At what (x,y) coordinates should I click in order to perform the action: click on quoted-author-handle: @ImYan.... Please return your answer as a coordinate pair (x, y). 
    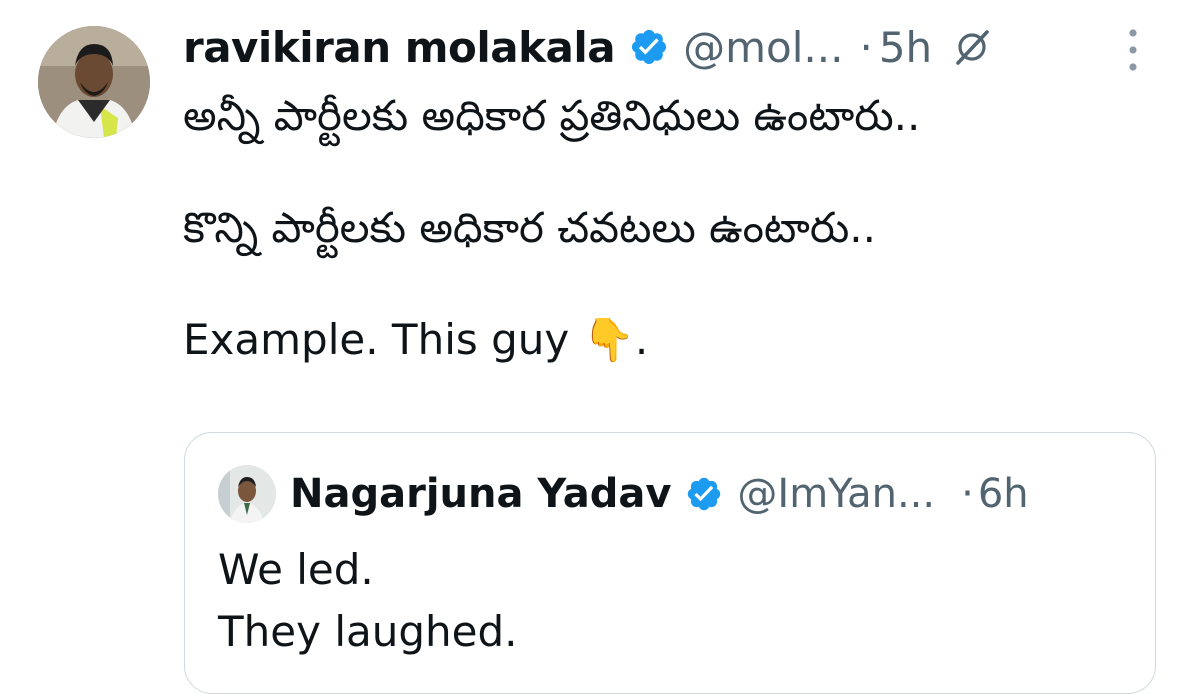
    Looking at the image, I should click on (836, 494).